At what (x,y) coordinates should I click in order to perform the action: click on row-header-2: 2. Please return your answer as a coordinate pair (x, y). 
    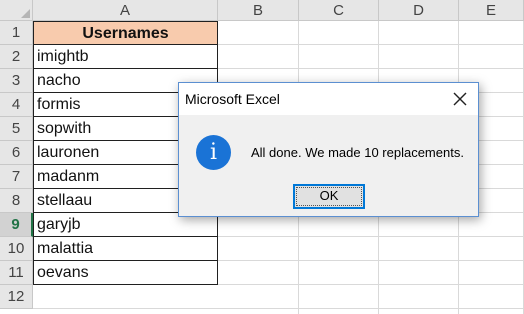
    Looking at the image, I should click on (16, 57).